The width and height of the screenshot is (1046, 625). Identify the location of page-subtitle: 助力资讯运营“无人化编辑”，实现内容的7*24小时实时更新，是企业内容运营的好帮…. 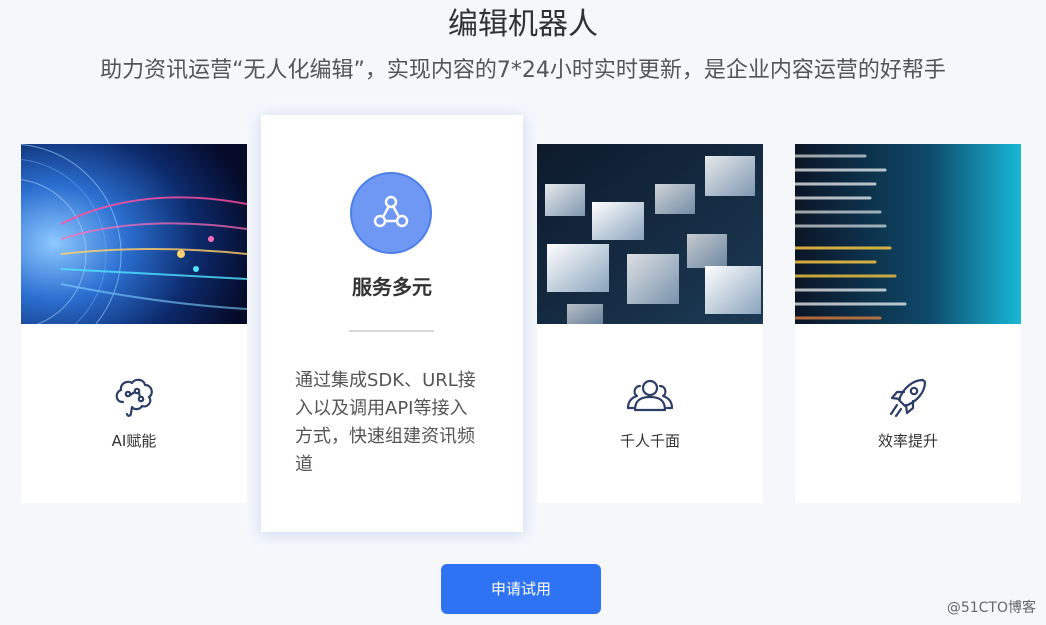
(523, 70).